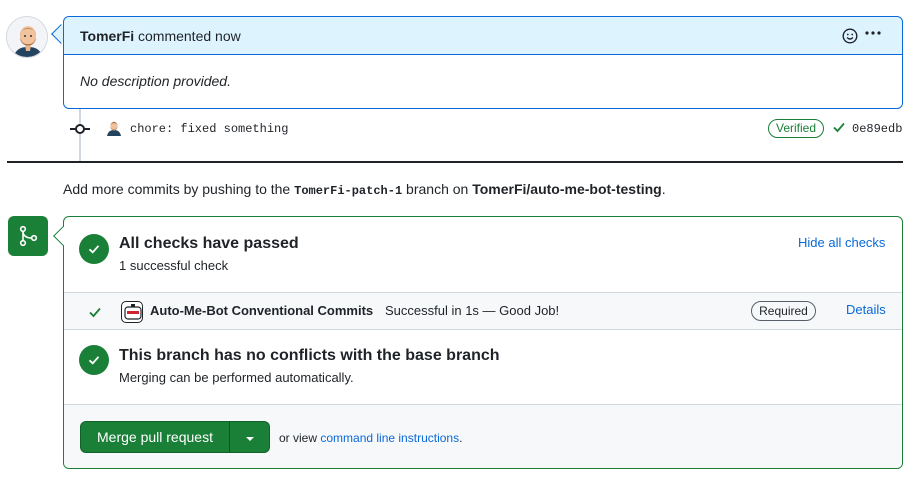 Image resolution: width=911 pixels, height=481 pixels. I want to click on commit-message: chore: fixed something, so click(209, 129).